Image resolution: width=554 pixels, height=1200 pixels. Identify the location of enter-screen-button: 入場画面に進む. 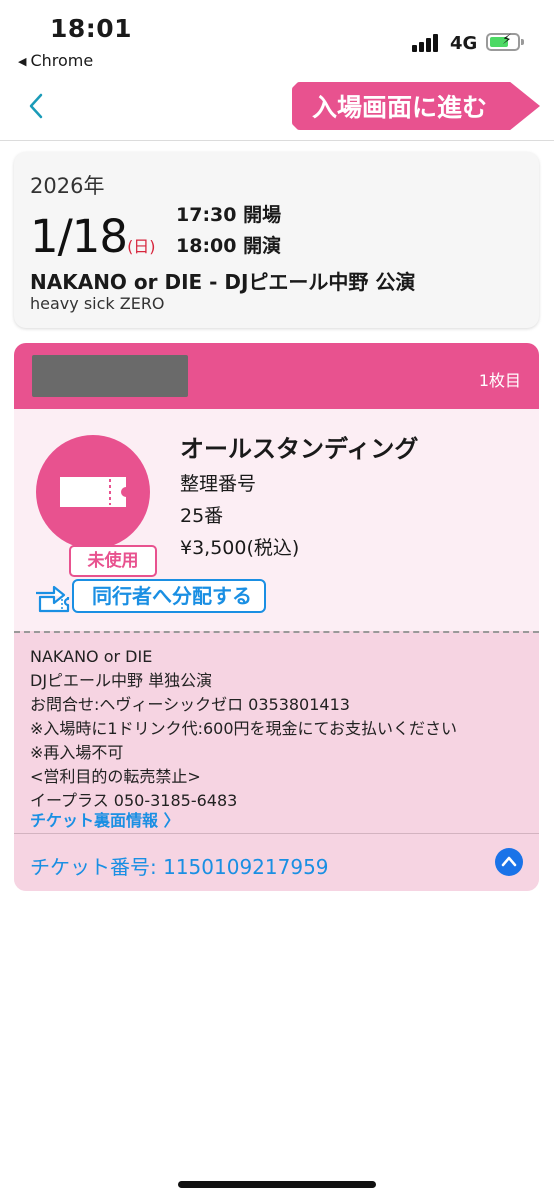
(416, 106).